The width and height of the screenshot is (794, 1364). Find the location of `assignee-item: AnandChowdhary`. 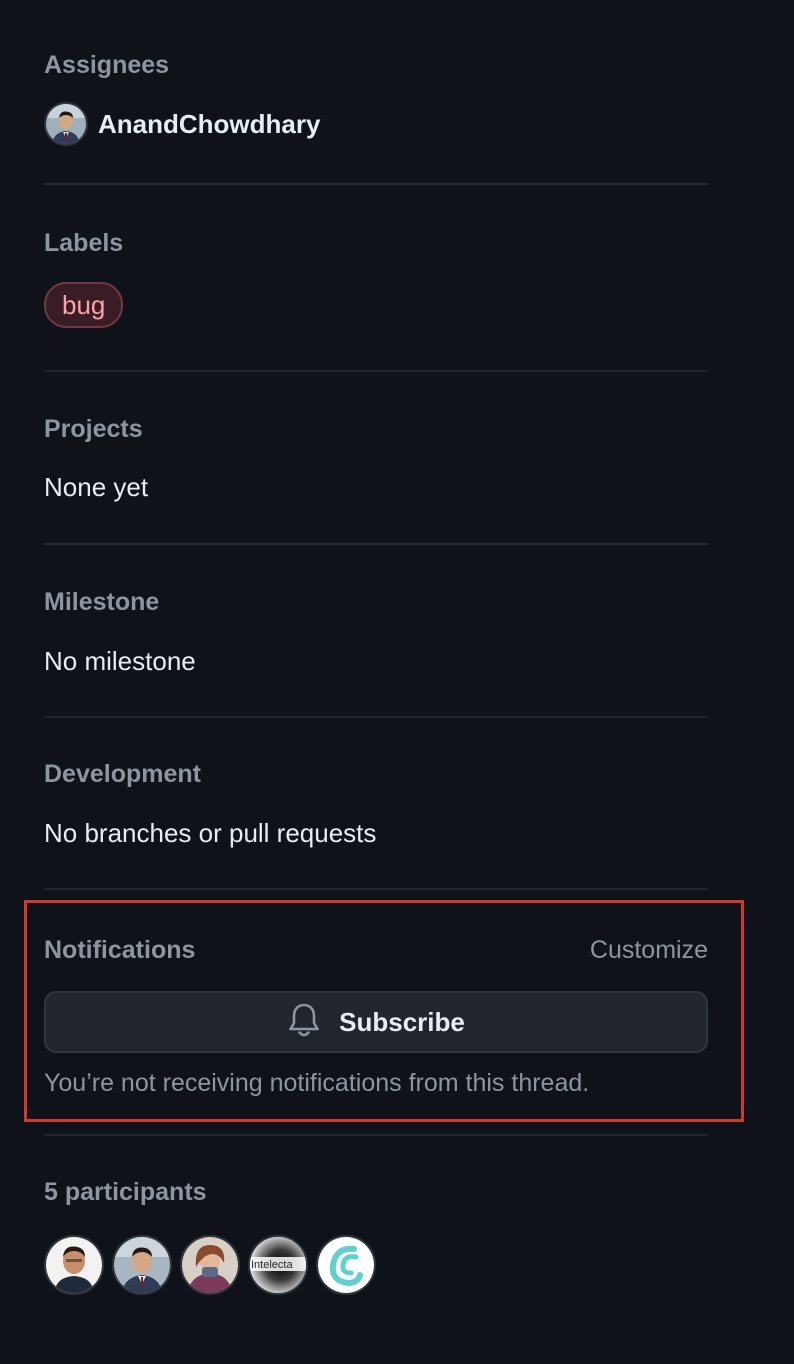

assignee-item: AnandChowdhary is located at coordinates (376, 124).